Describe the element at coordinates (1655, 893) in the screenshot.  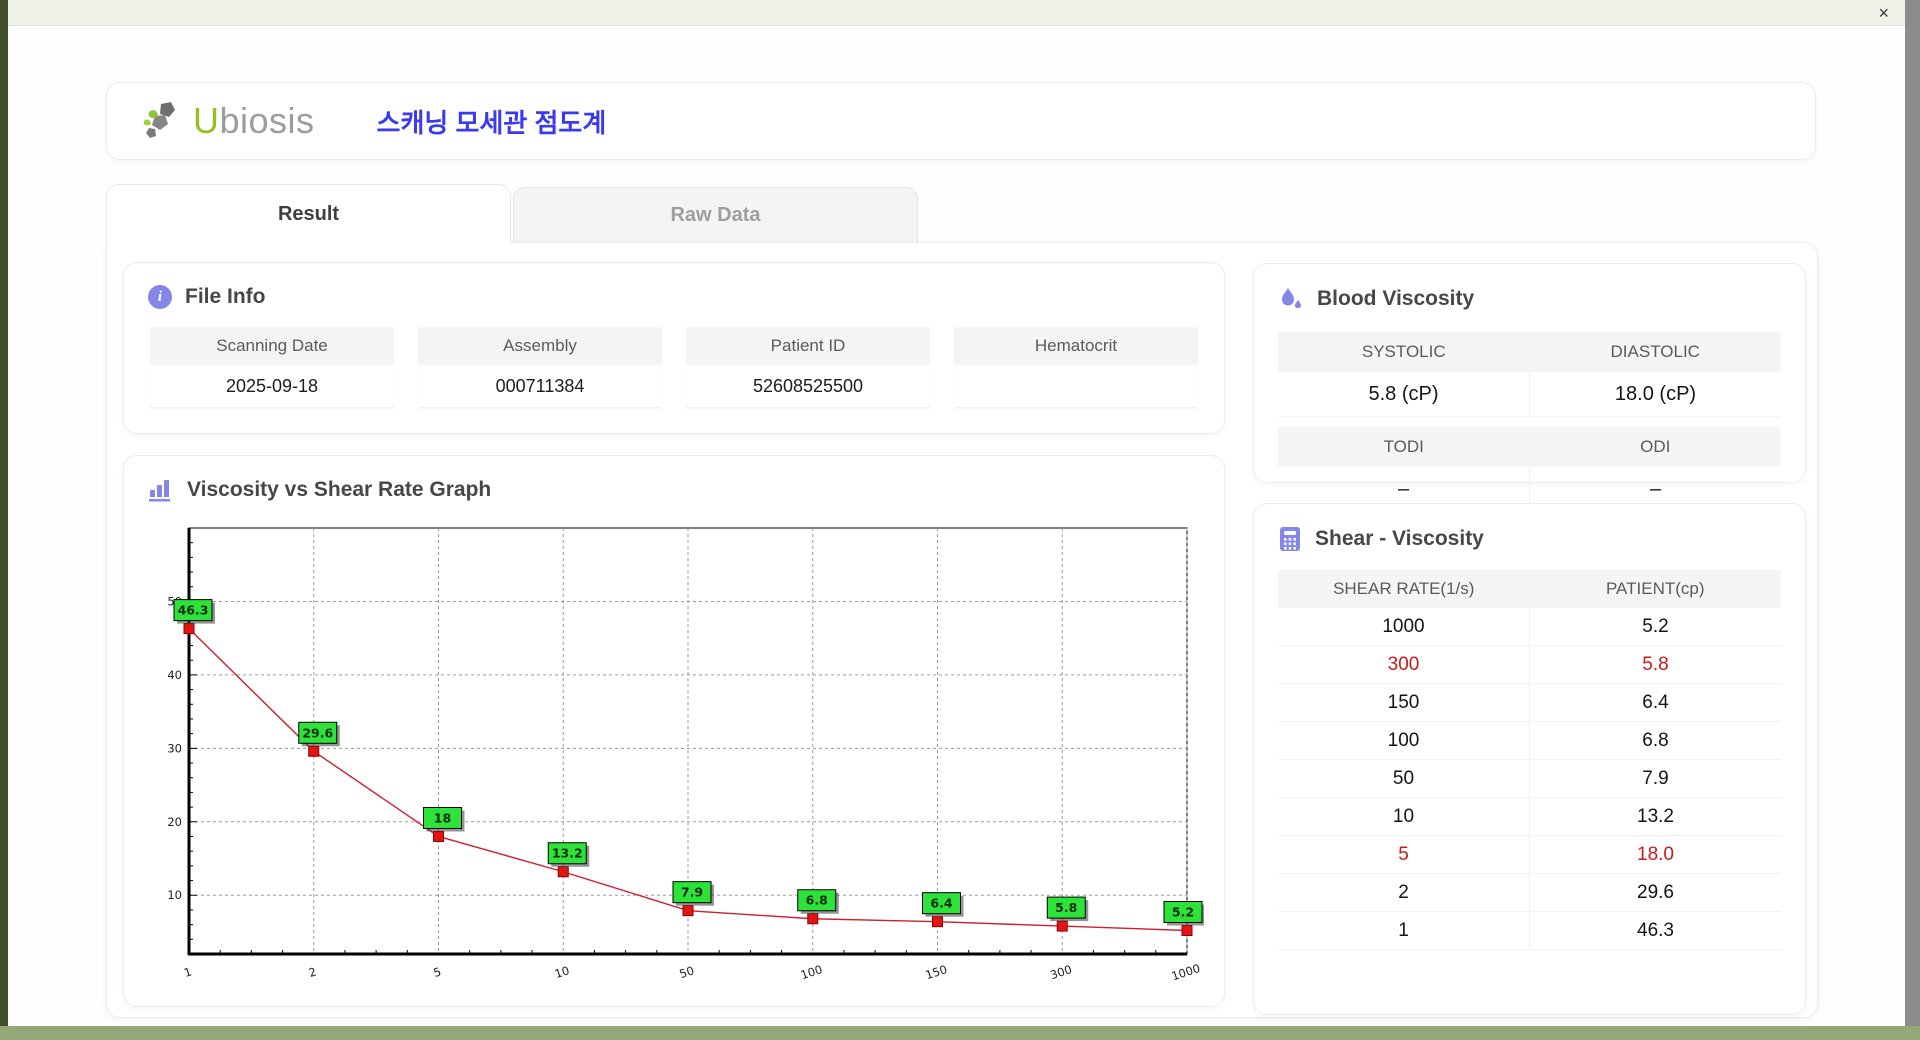
I see `patient-cell: 29.6` at that location.